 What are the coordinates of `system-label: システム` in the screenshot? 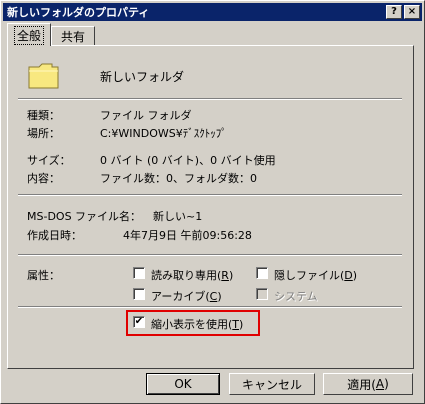 It's located at (296, 296).